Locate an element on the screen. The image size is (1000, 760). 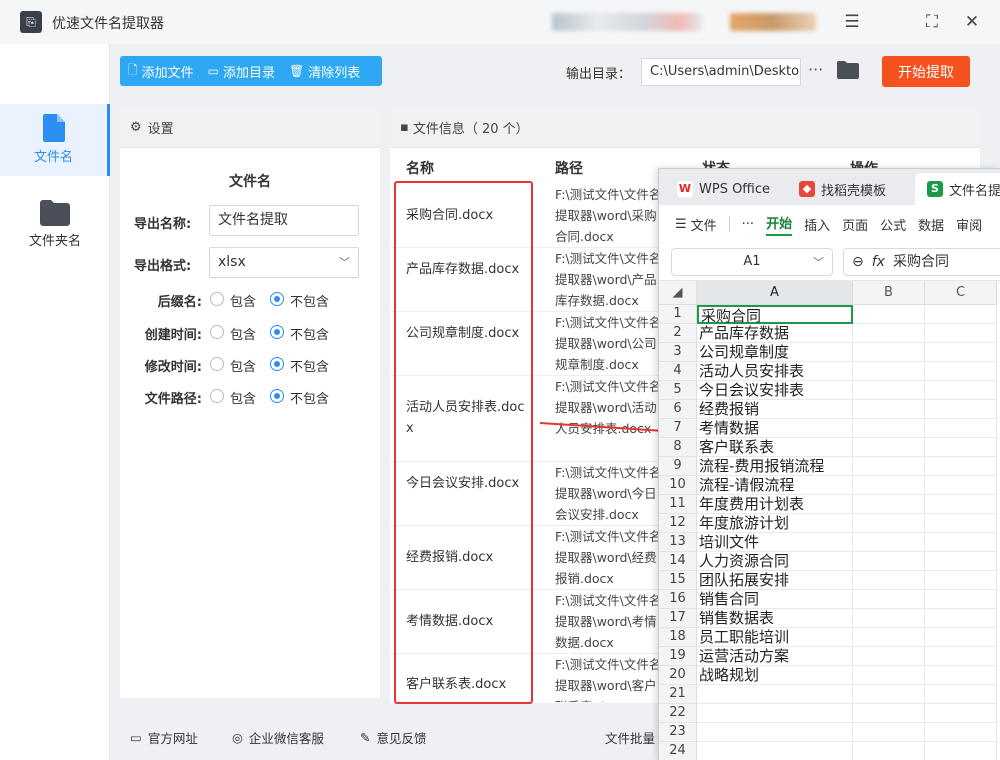
row-header: 21 is located at coordinates (678, 694).